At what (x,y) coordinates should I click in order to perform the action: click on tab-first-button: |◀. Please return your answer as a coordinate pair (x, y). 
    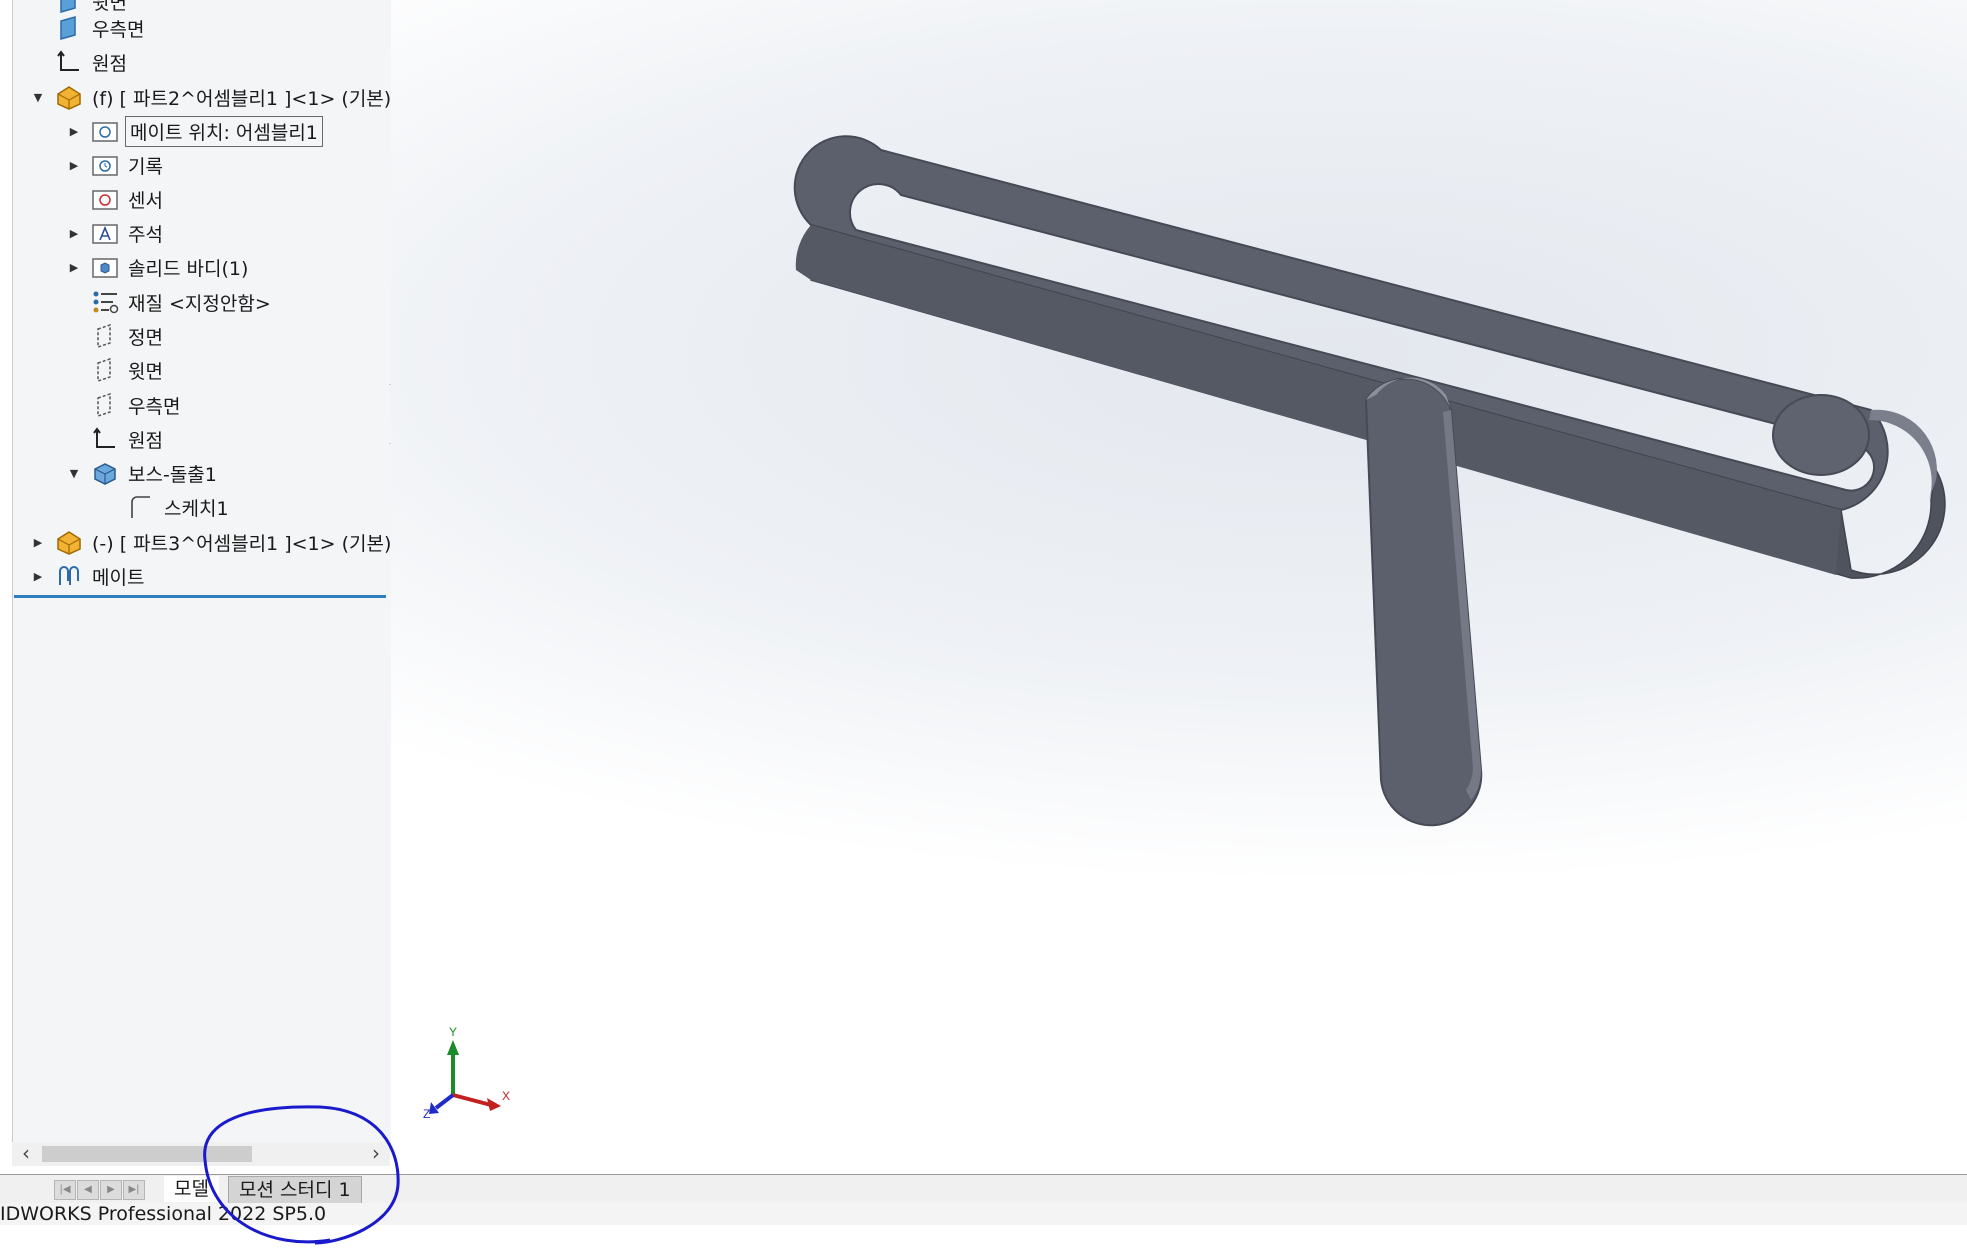
    Looking at the image, I should click on (65, 1190).